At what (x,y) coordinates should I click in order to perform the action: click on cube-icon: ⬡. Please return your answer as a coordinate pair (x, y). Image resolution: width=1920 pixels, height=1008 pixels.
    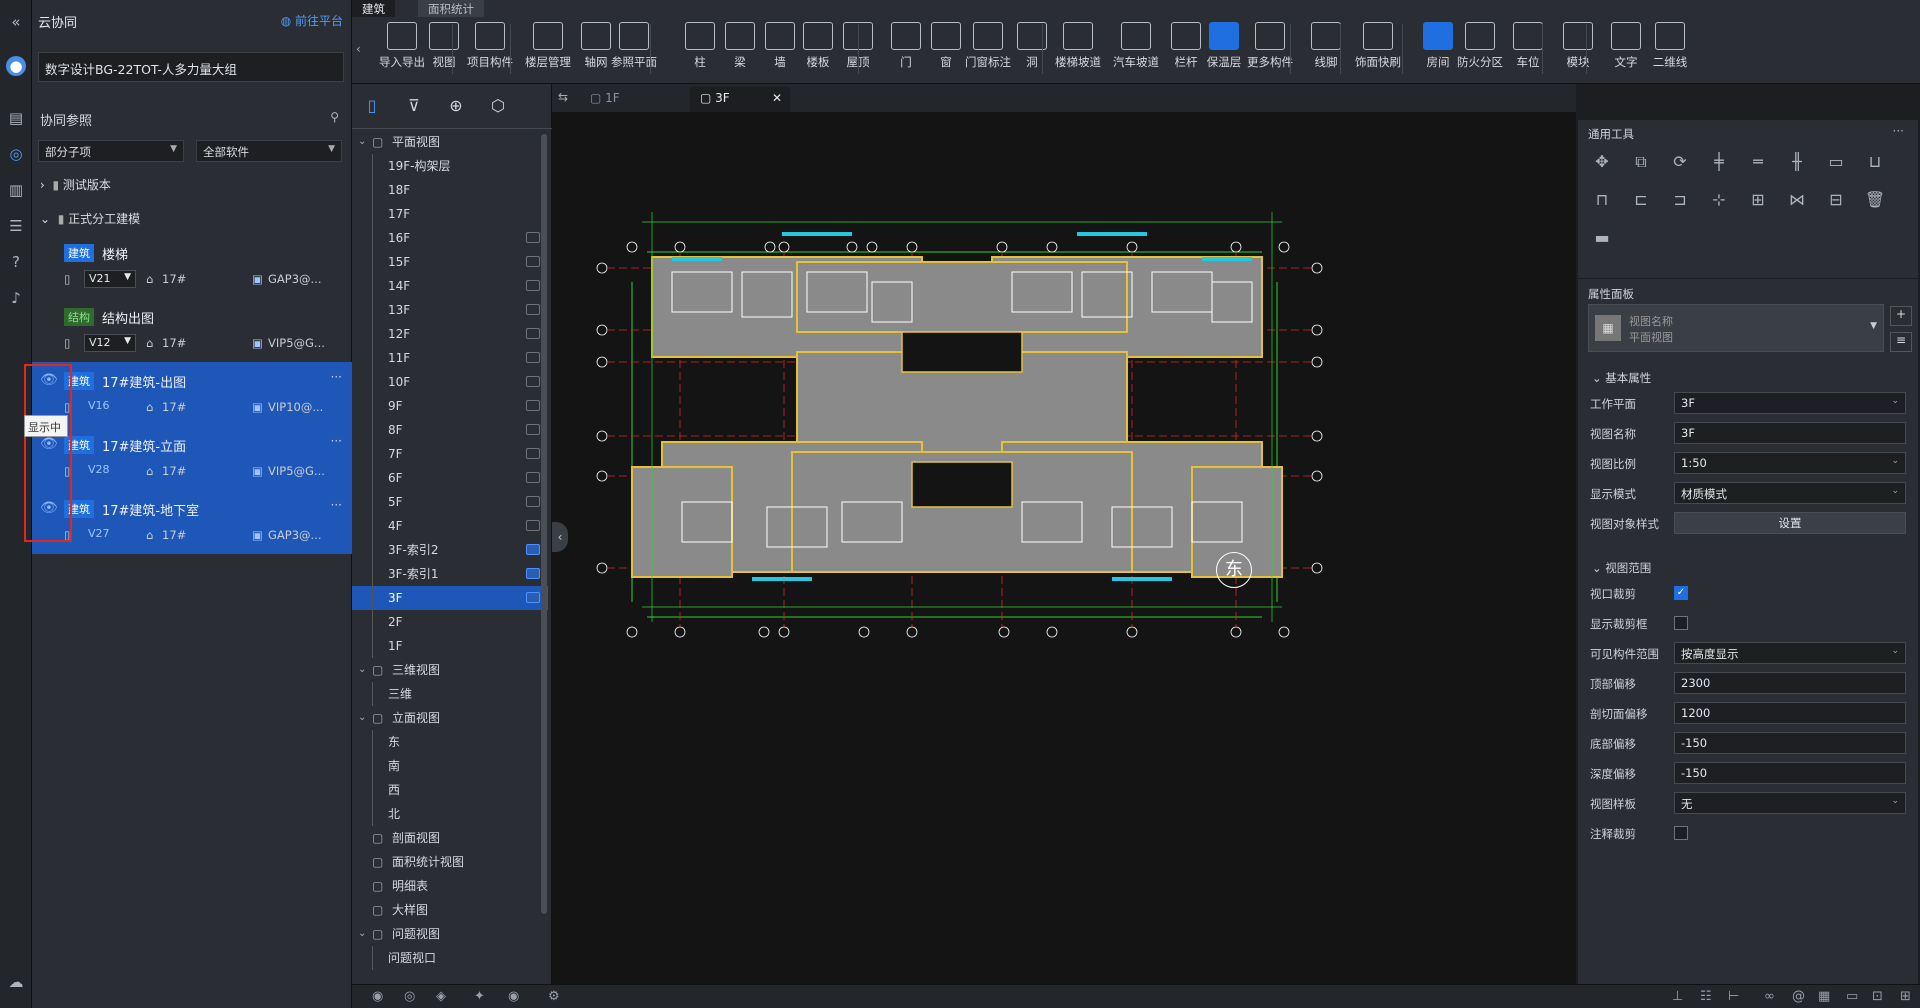
    Looking at the image, I should click on (498, 106).